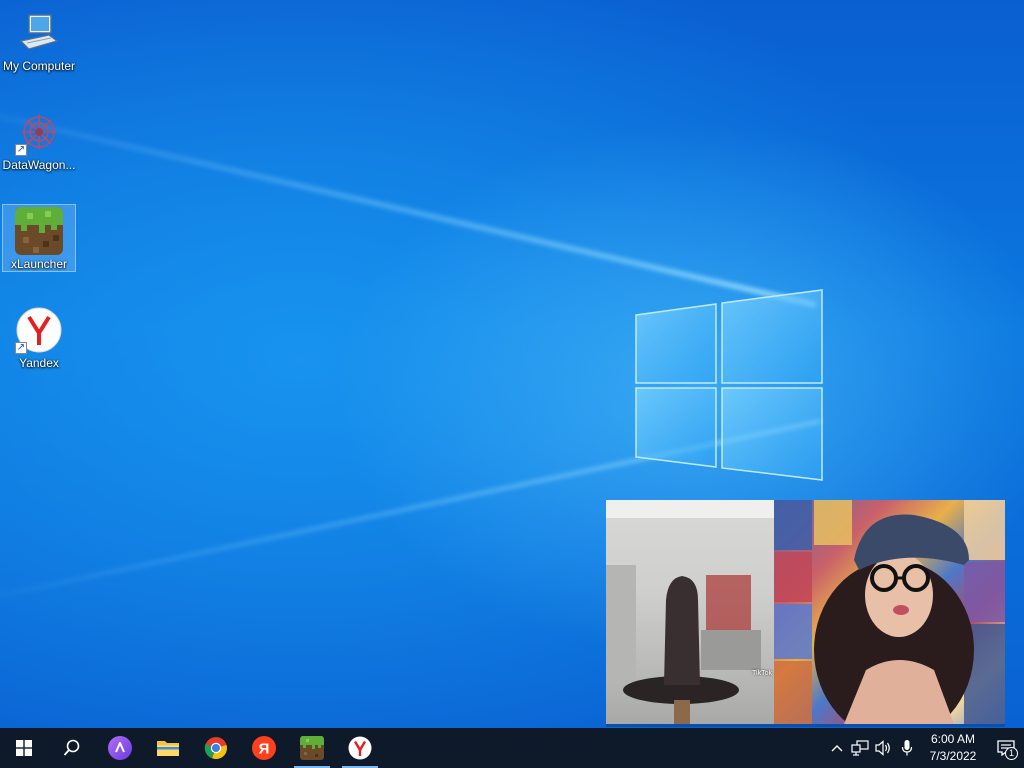 This screenshot has width=1024, height=768. What do you see at coordinates (762, 673) in the screenshot?
I see `video-watermark: TikTok` at bounding box center [762, 673].